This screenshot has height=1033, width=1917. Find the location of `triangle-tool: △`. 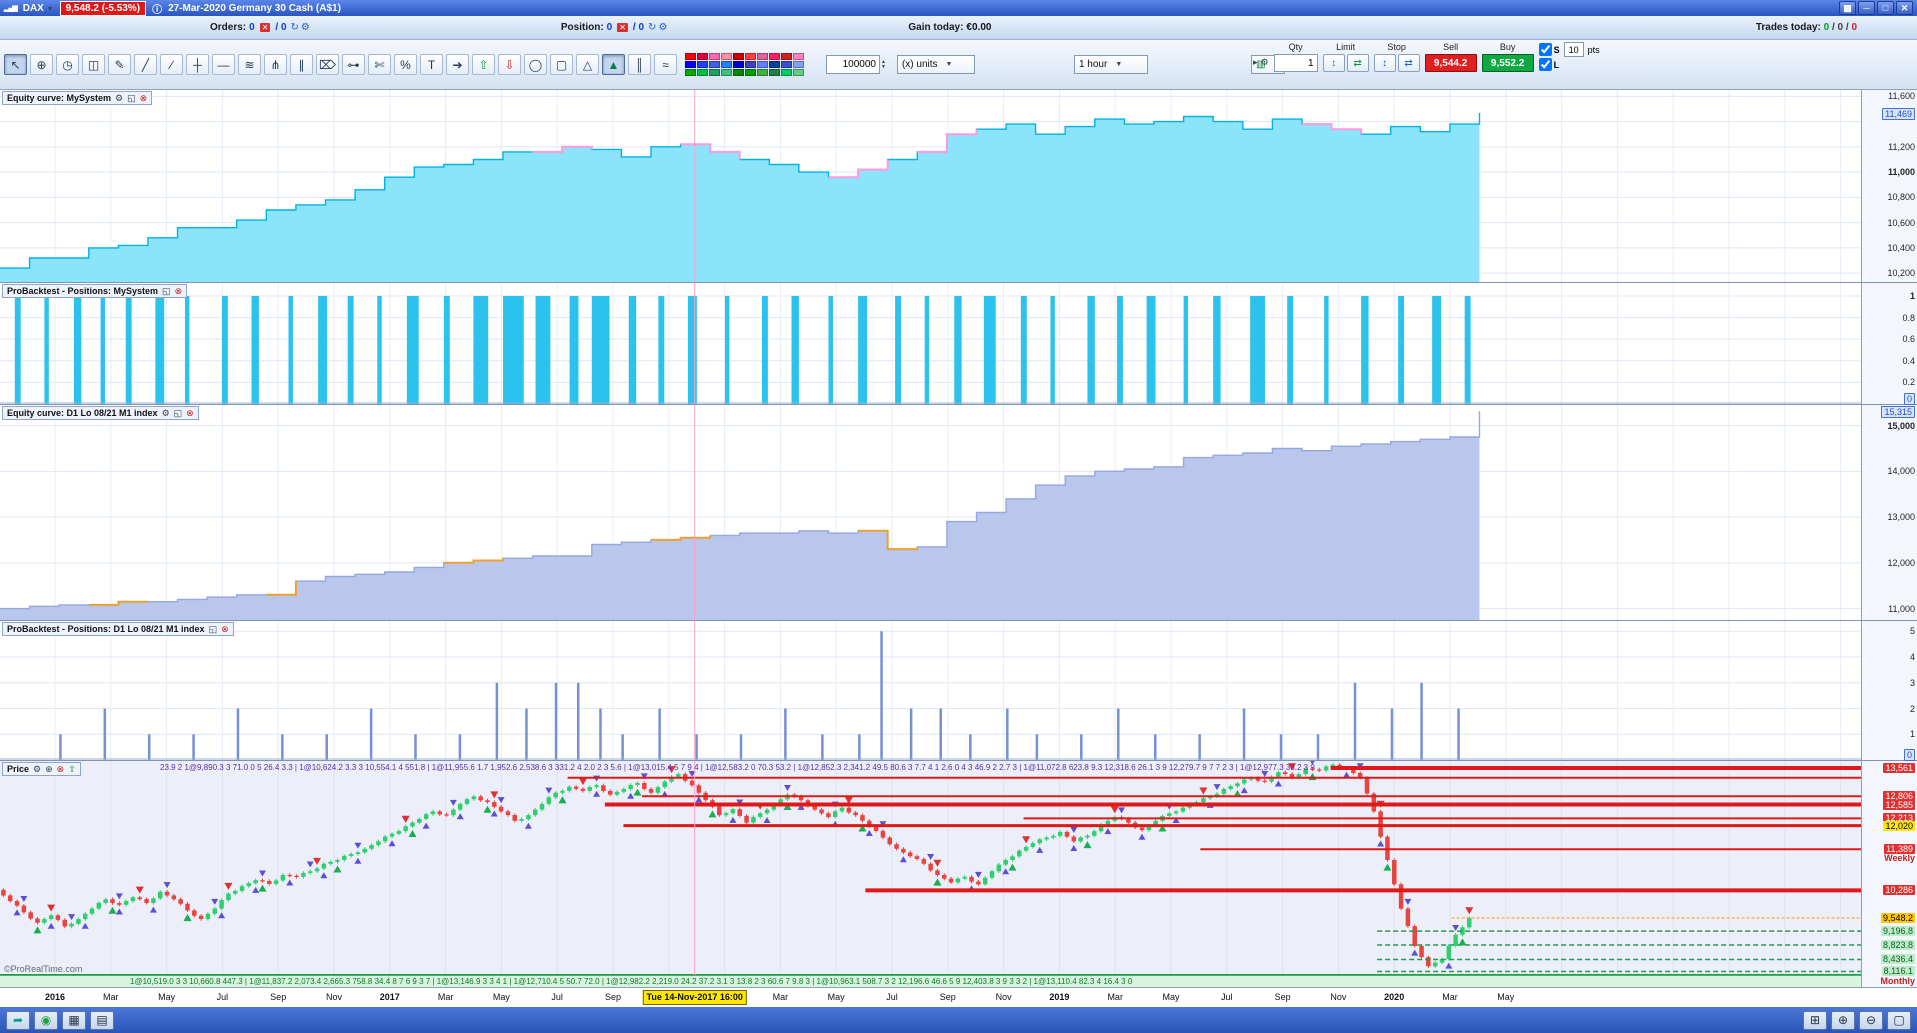

triangle-tool: △ is located at coordinates (587, 64).